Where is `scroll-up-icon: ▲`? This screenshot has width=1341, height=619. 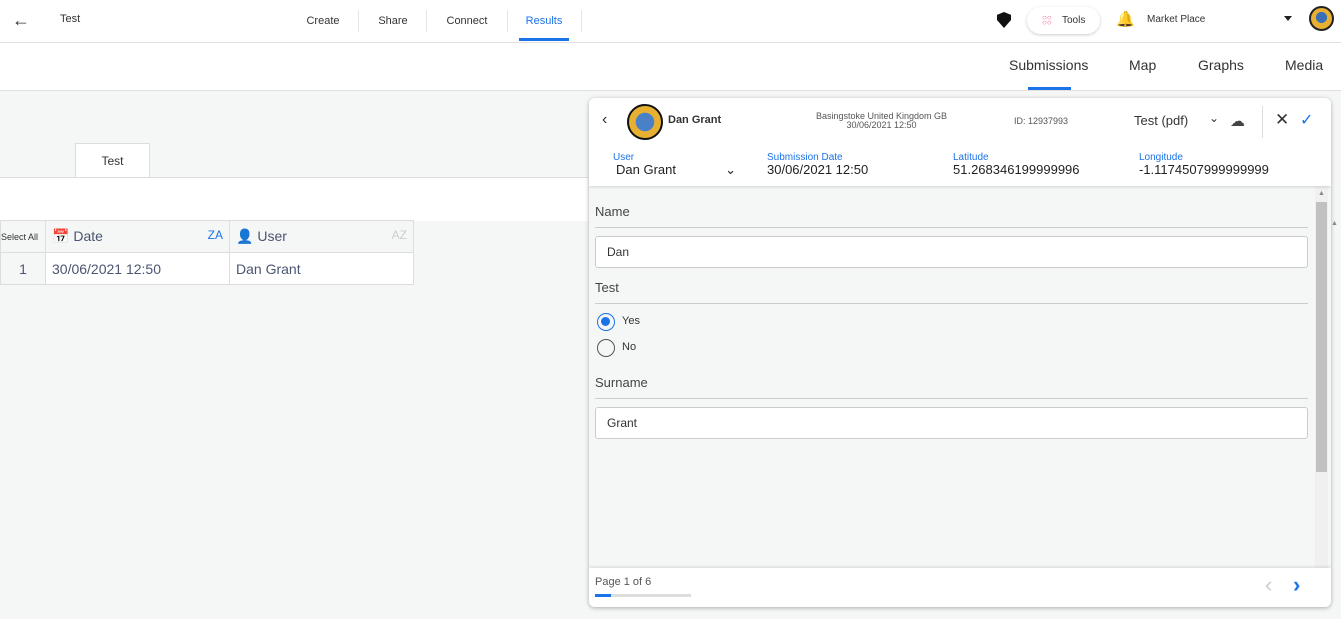
scroll-up-icon: ▲ is located at coordinates (1321, 193).